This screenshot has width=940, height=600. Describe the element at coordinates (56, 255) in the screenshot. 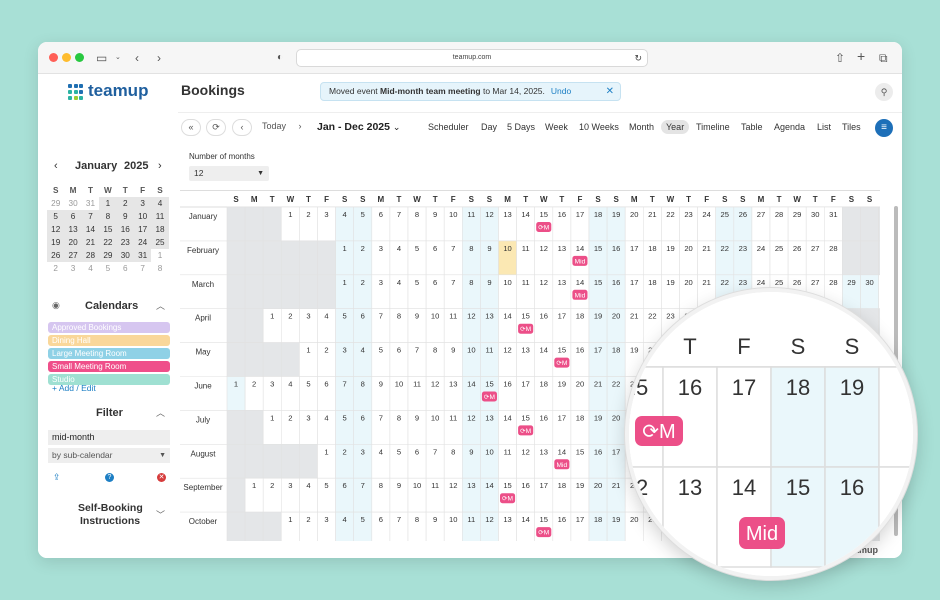

I see `mini-day: 26` at that location.